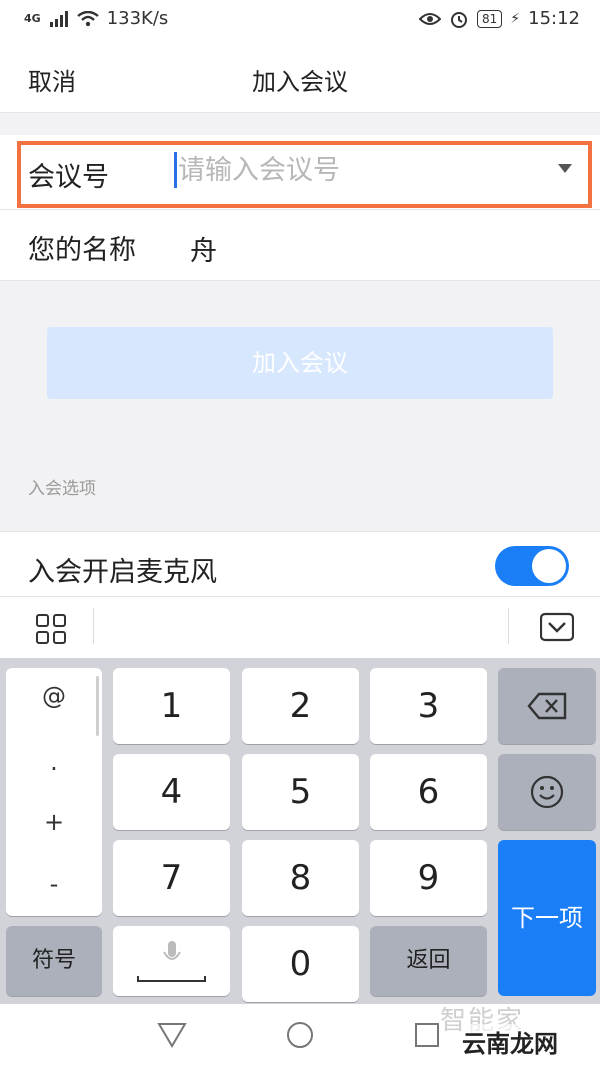 The image size is (600, 1066). What do you see at coordinates (428, 706) in the screenshot?
I see `key-3: 3` at bounding box center [428, 706].